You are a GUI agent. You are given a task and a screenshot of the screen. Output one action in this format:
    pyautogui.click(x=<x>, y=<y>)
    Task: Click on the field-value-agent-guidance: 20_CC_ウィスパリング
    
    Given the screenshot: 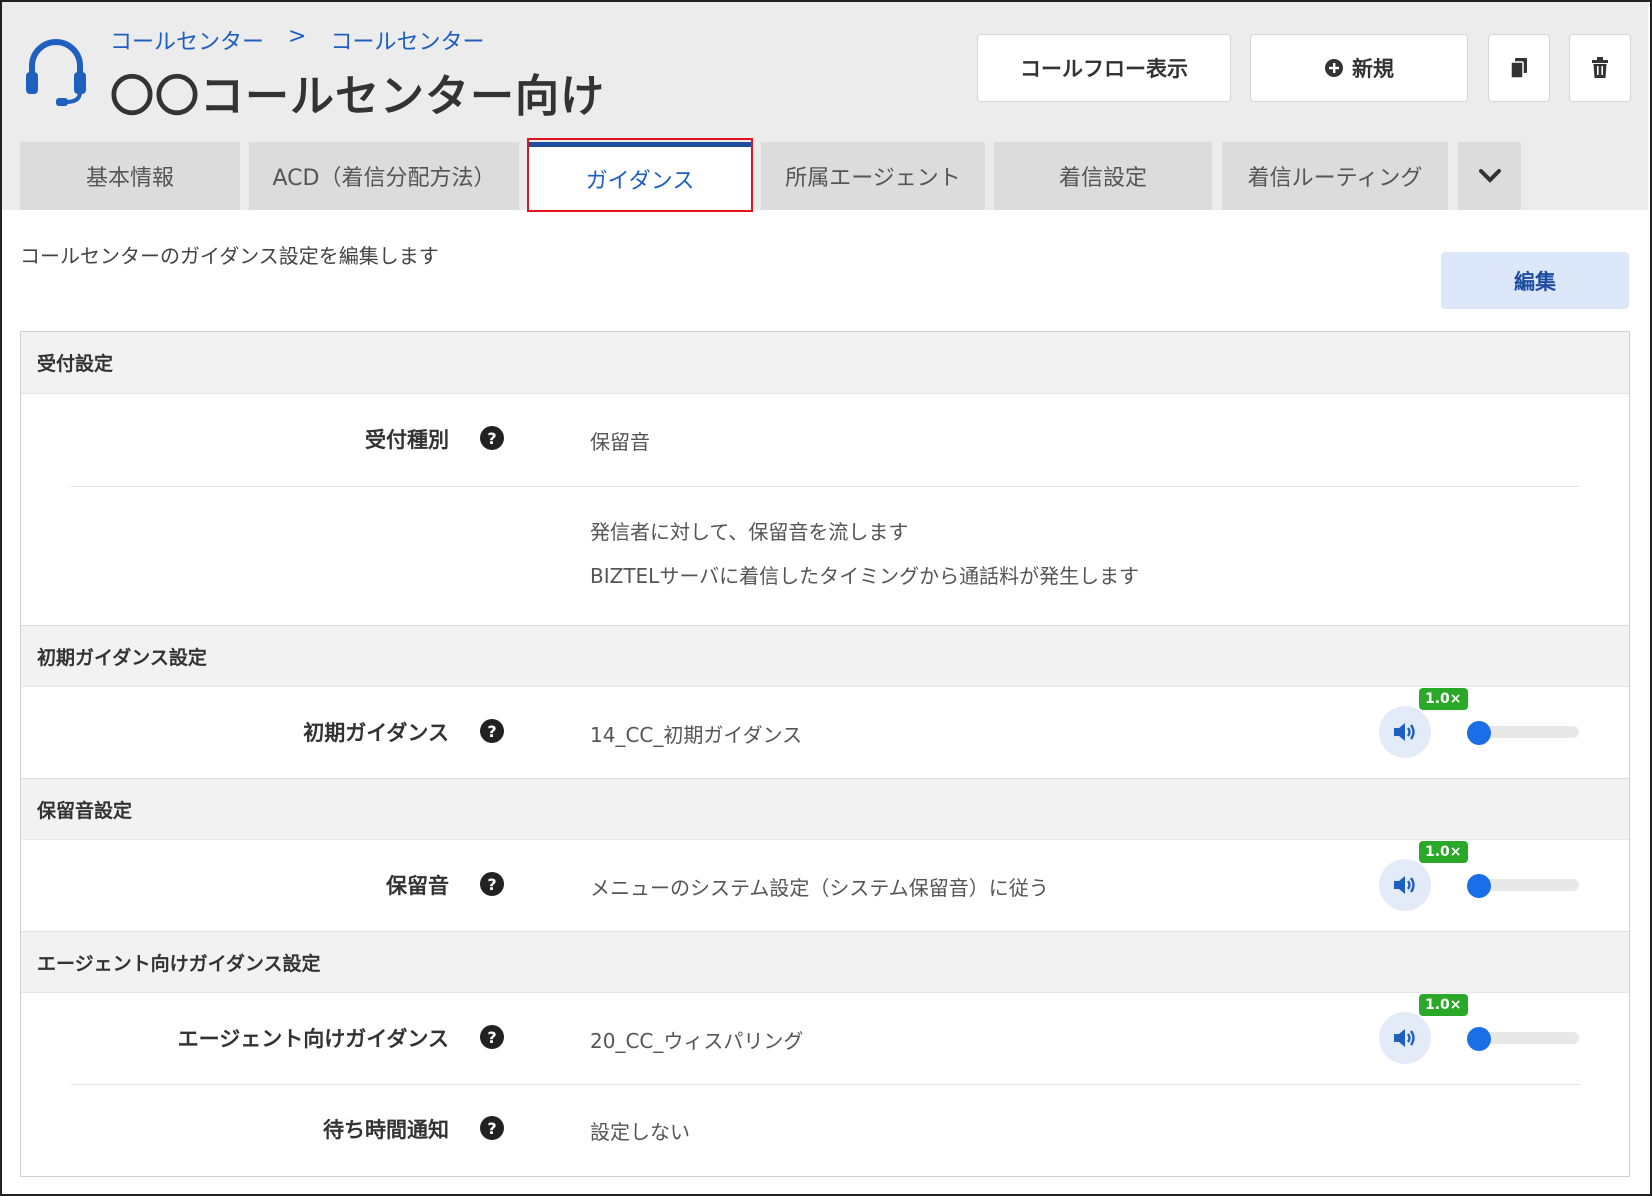 What is the action you would take?
    pyautogui.click(x=697, y=1041)
    